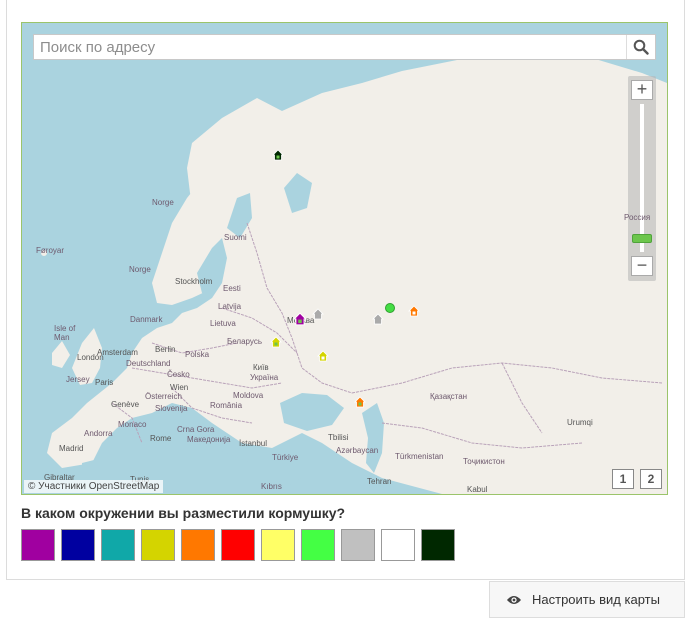 This screenshot has height=622, width=690. Describe the element at coordinates (358, 545) in the screenshot. I see `color-swatch-gray` at that location.